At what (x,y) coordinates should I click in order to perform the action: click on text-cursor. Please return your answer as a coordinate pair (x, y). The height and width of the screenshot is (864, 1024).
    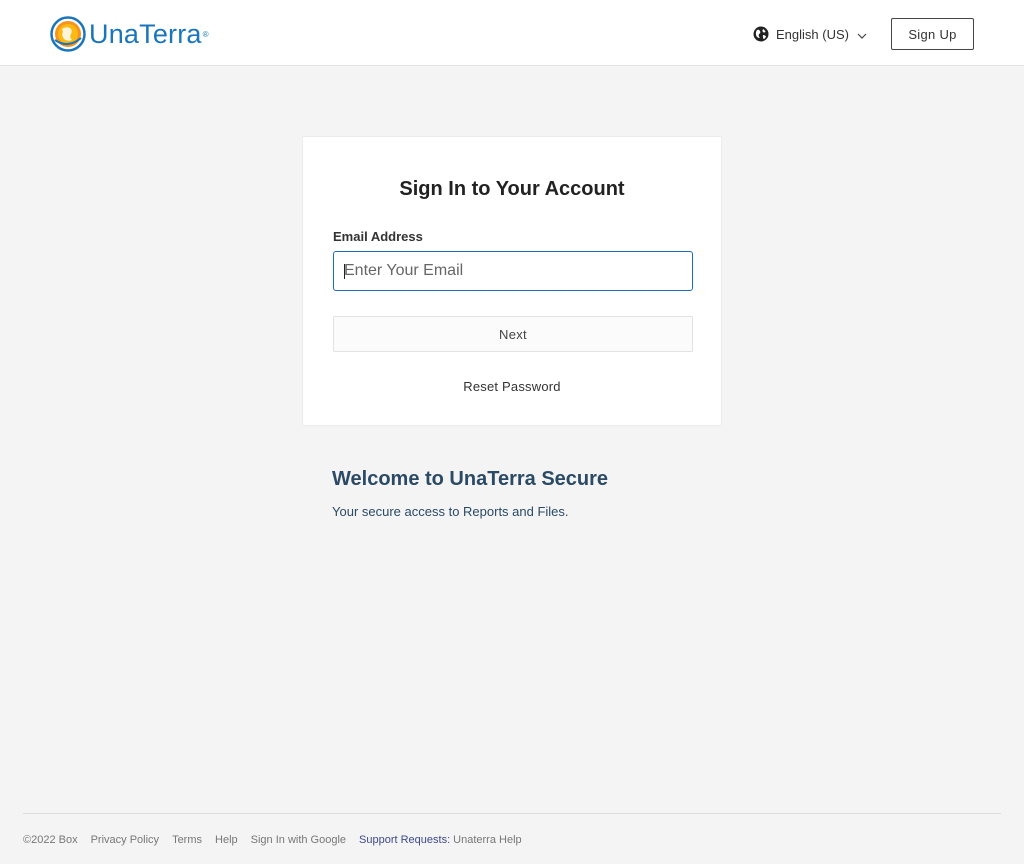
    Looking at the image, I should click on (344, 271).